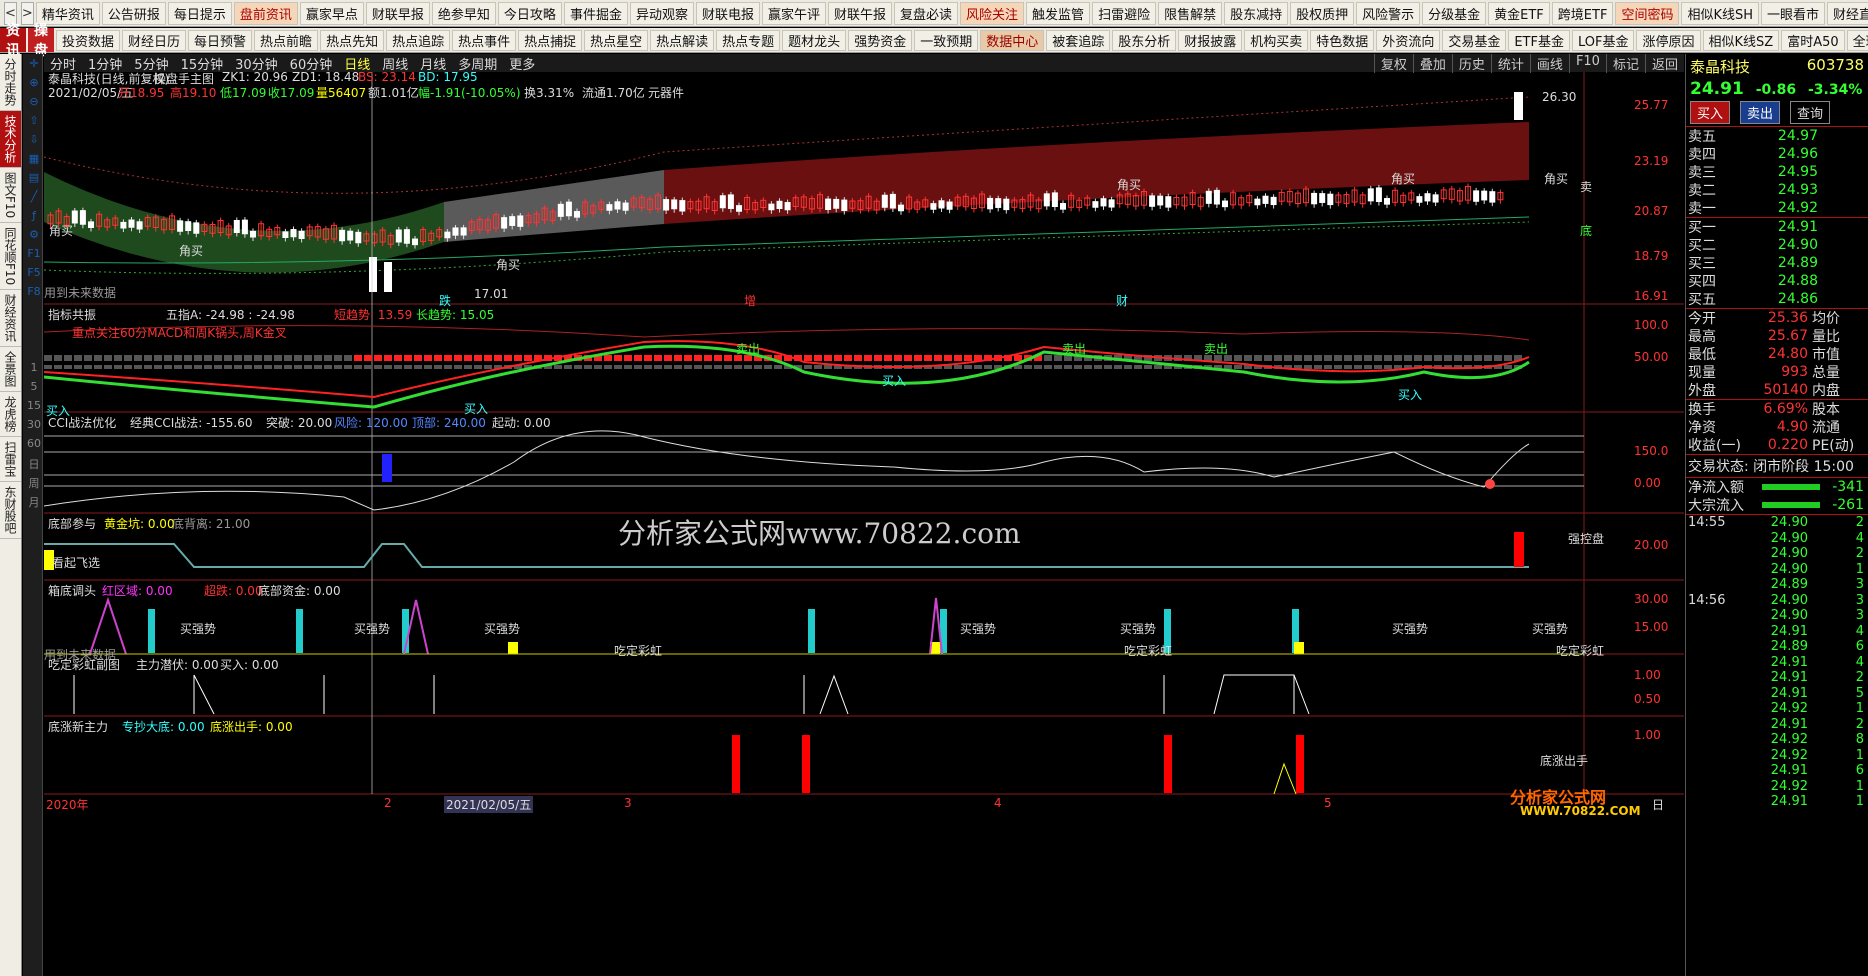 The width and height of the screenshot is (1868, 976). What do you see at coordinates (1210, 40) in the screenshot?
I see `sub-nav-item: 财报披露` at bounding box center [1210, 40].